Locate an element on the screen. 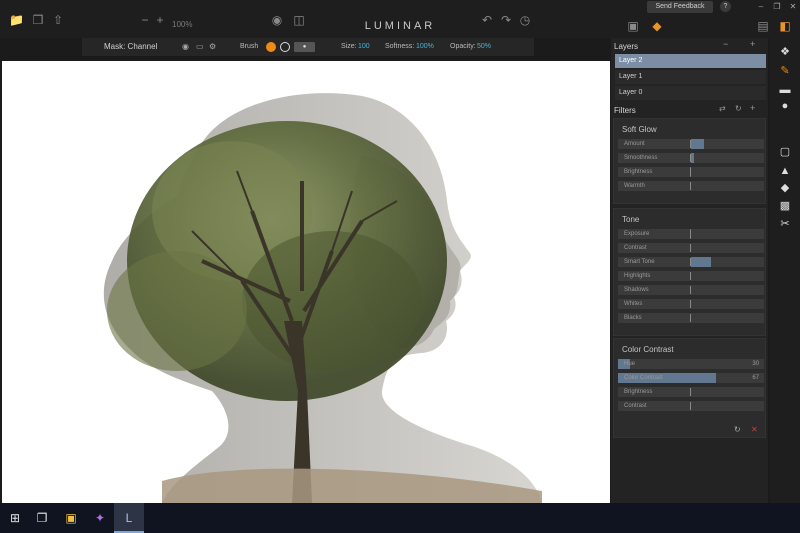 The image size is (800, 533). task-view-icon: ❐ is located at coordinates (42, 518).